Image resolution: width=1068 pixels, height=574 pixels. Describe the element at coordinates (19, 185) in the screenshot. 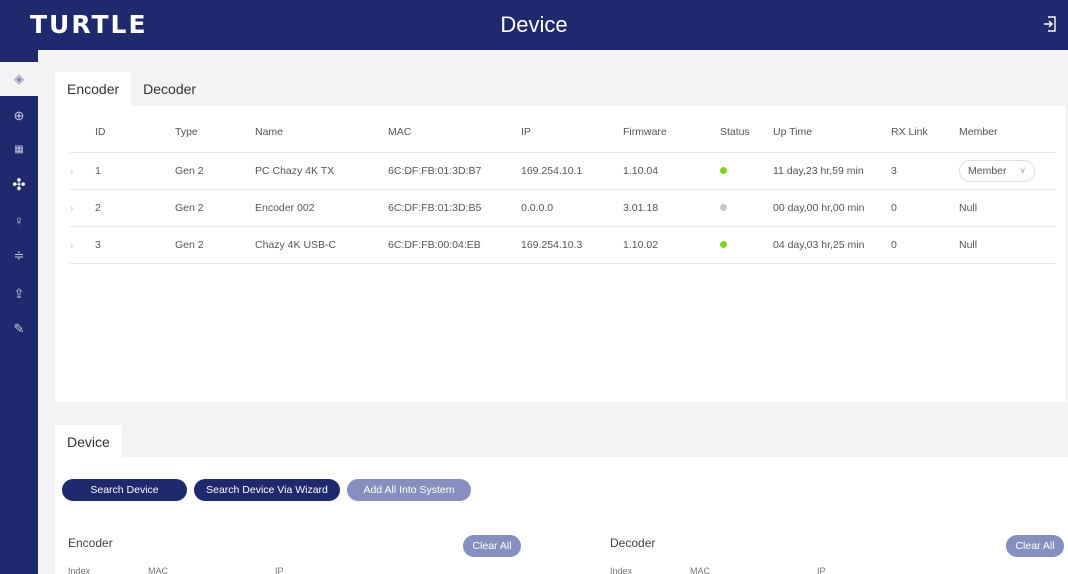

I see `network-icon: ✣` at that location.